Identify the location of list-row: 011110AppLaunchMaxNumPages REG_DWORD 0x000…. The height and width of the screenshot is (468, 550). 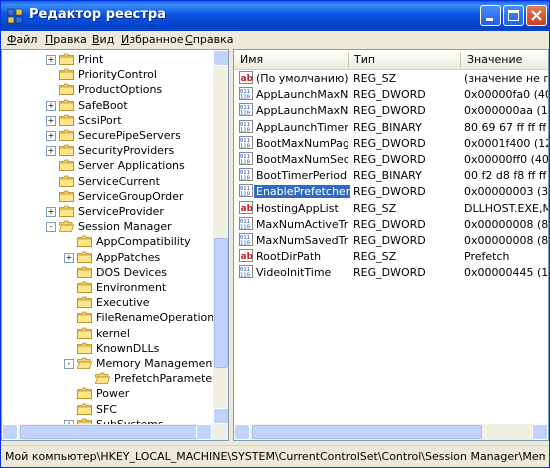
(391, 94).